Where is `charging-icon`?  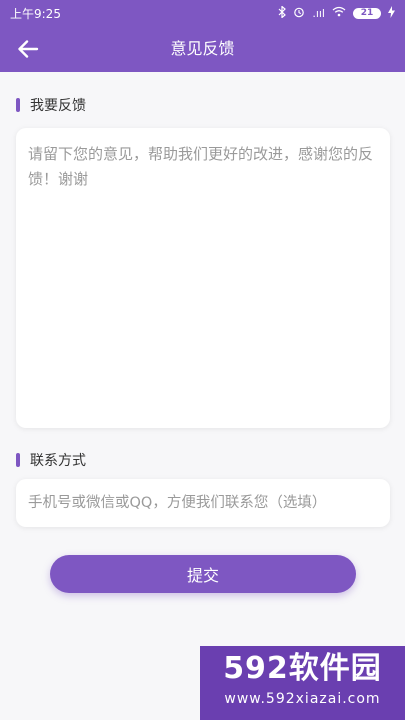 charging-icon is located at coordinates (391, 13).